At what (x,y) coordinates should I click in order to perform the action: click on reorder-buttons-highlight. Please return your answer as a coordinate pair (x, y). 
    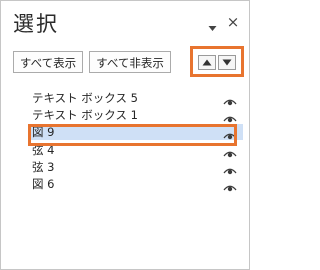
    Looking at the image, I should click on (217, 61).